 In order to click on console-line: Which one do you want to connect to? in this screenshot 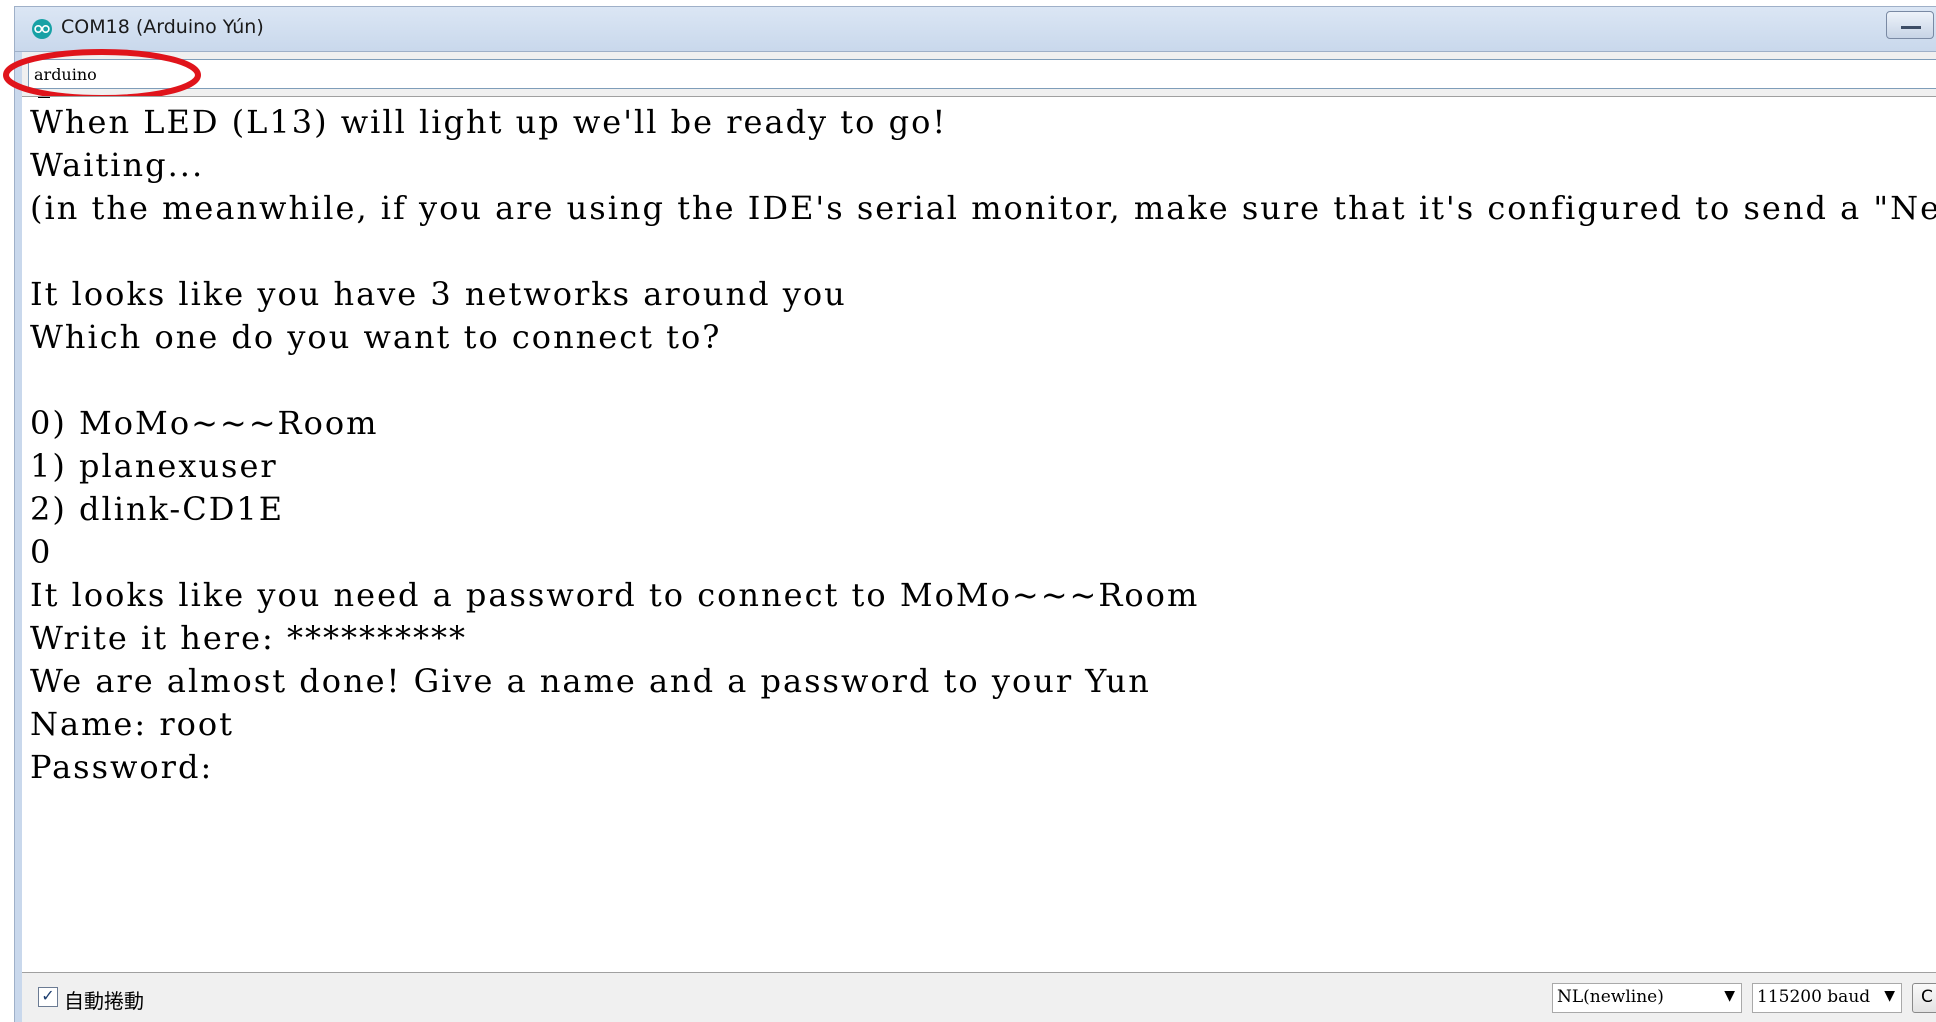, I will do `click(376, 337)`.